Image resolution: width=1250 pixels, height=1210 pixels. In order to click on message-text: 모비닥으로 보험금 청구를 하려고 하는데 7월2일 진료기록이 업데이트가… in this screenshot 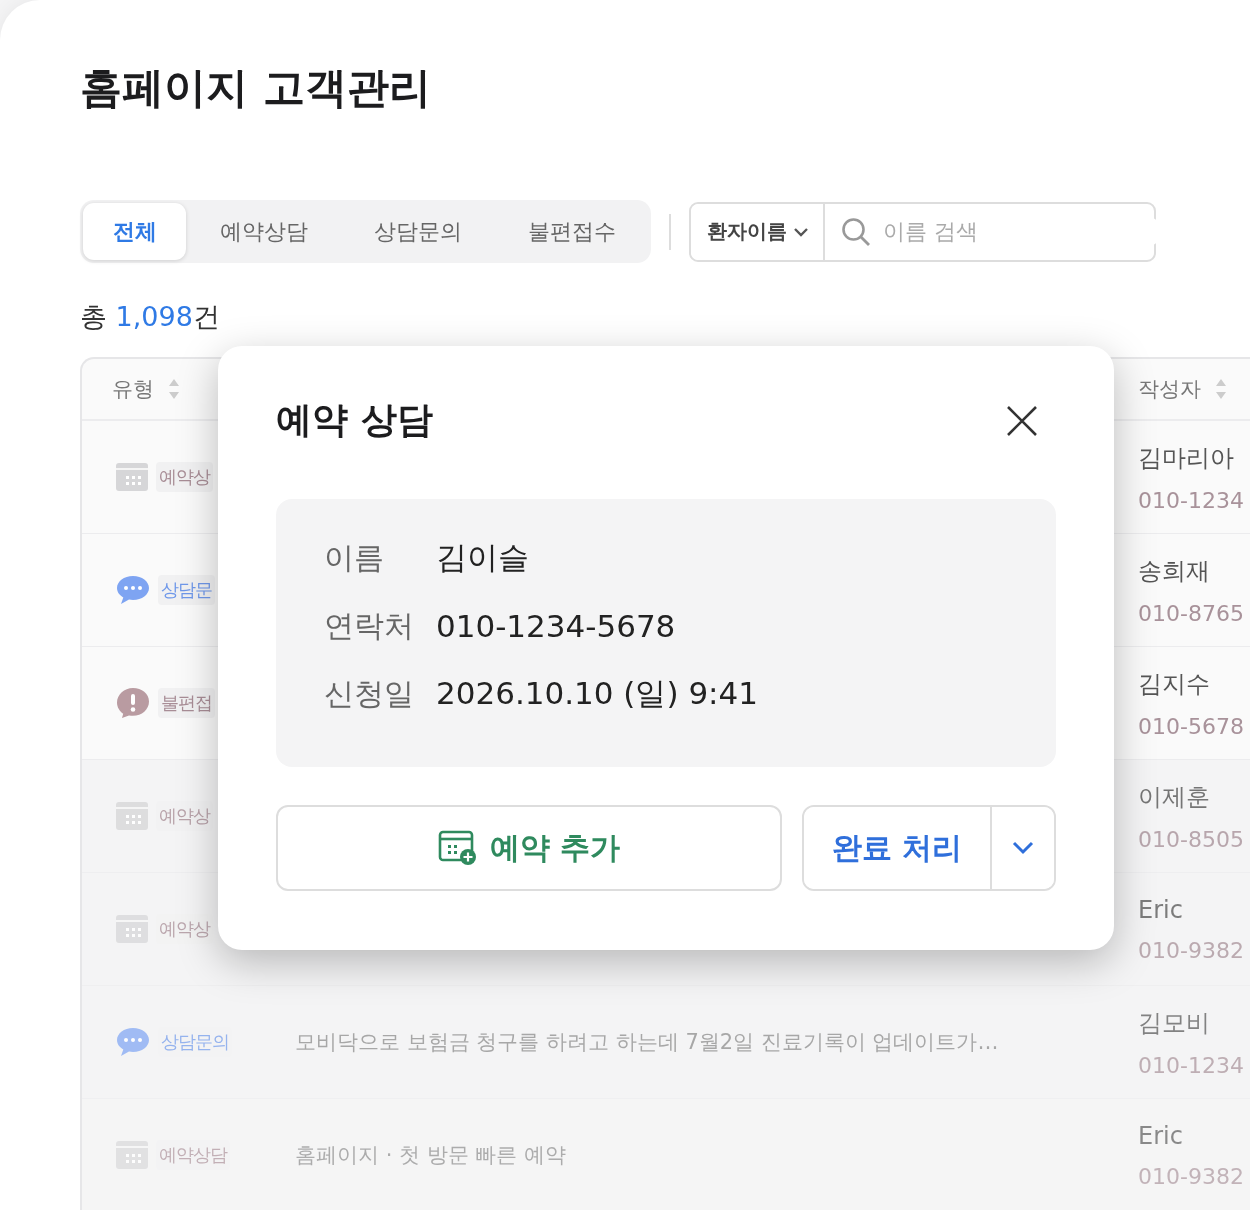, I will do `click(647, 1042)`.